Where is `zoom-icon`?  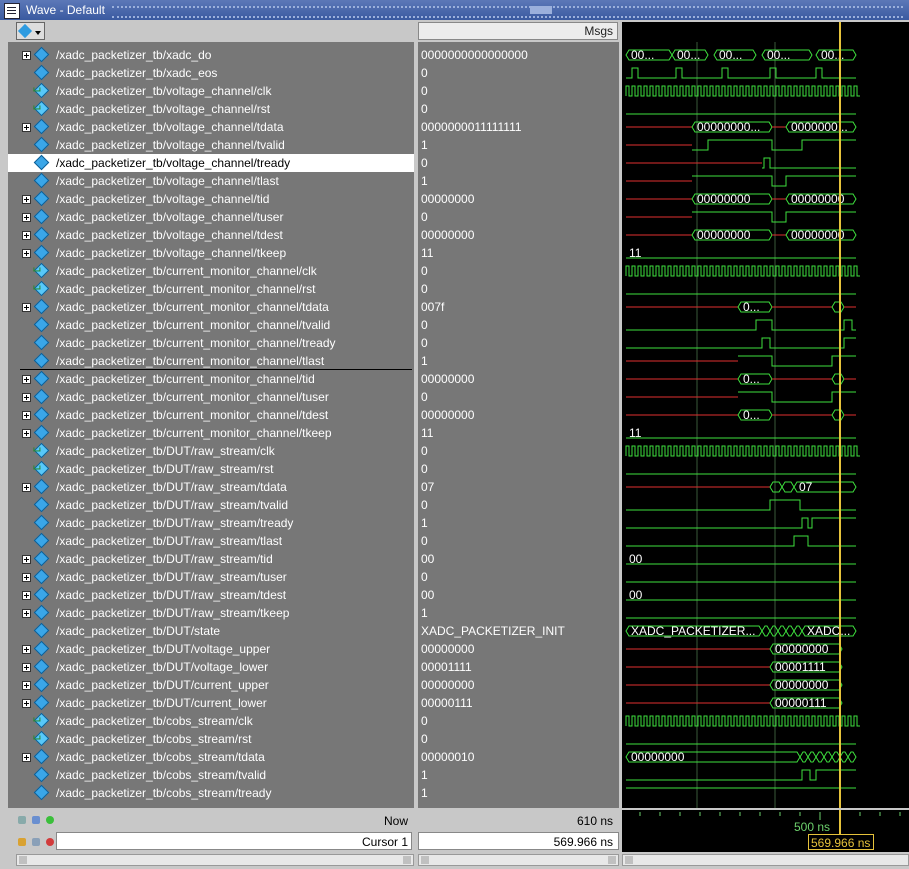
zoom-icon is located at coordinates (22, 820).